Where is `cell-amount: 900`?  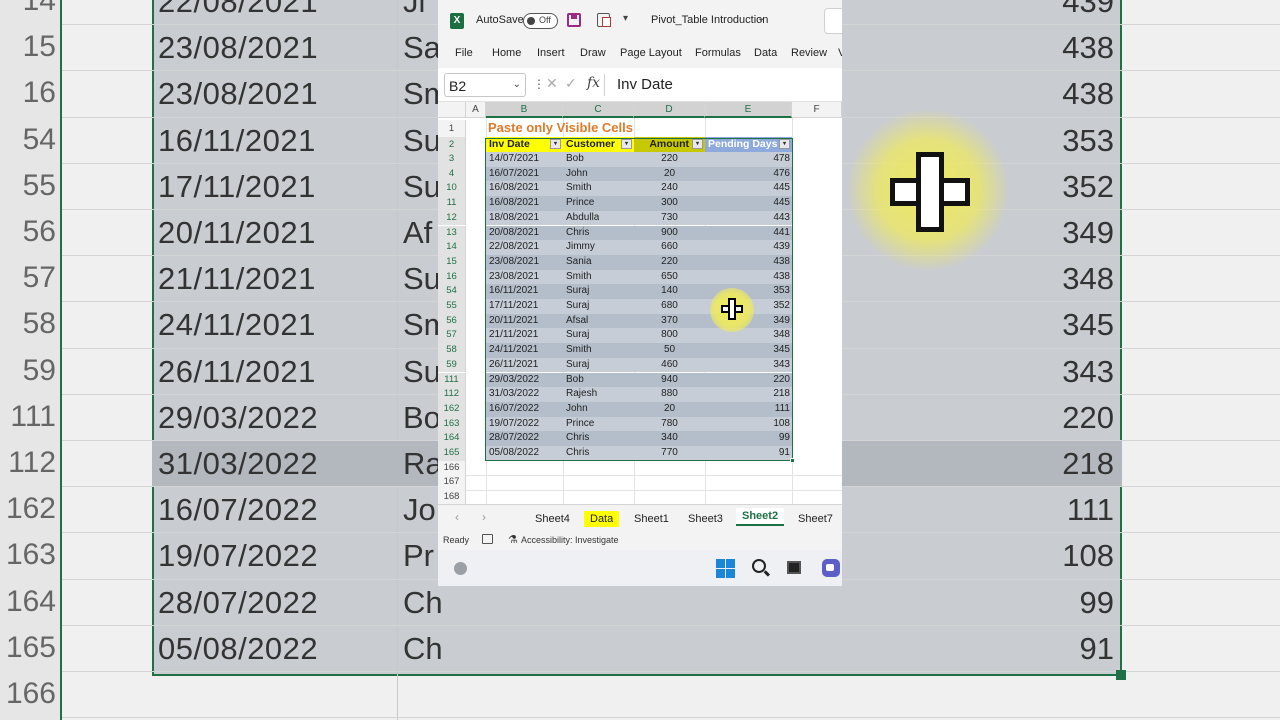 cell-amount: 900 is located at coordinates (669, 233).